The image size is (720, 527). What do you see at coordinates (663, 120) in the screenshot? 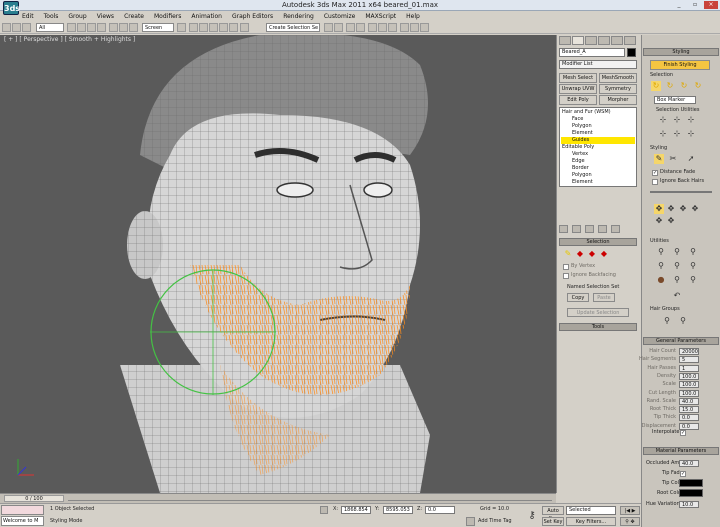
I see `invert-selection-icon: ⊹` at bounding box center [663, 120].